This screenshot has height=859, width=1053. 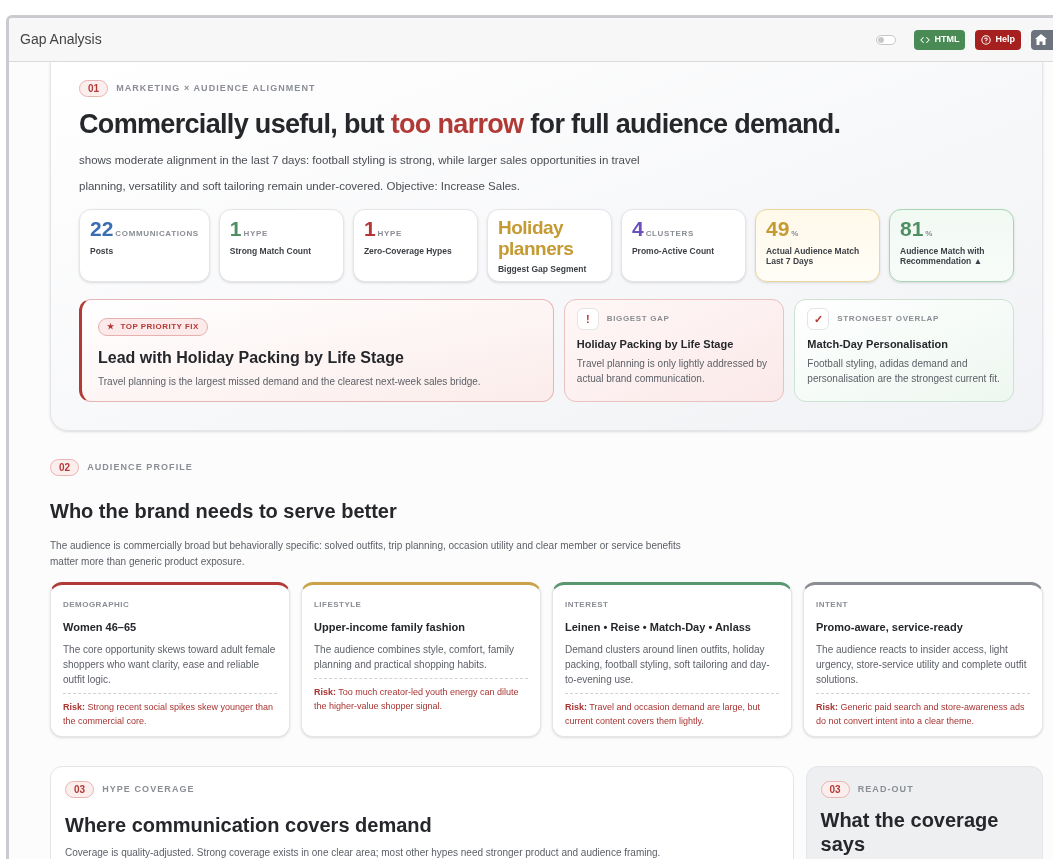 What do you see at coordinates (587, 319) in the screenshot?
I see `exclamation-icon: !` at bounding box center [587, 319].